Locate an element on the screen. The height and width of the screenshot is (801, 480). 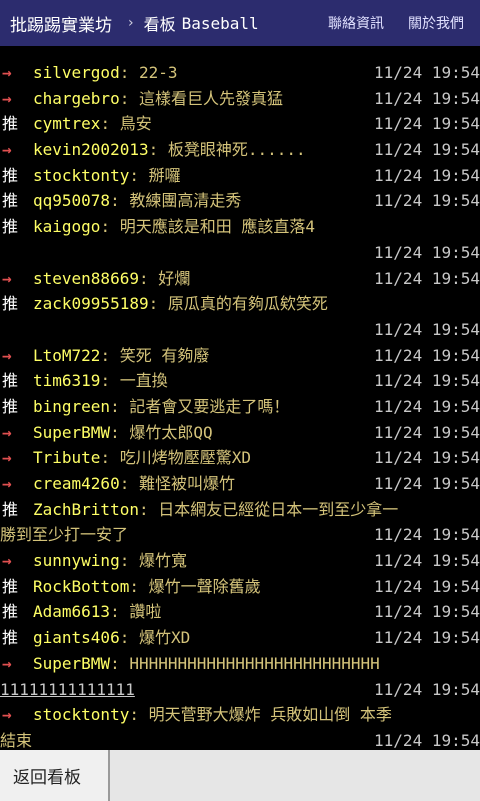
site-title-link: 批踢踢實業坊 is located at coordinates (56, 23).